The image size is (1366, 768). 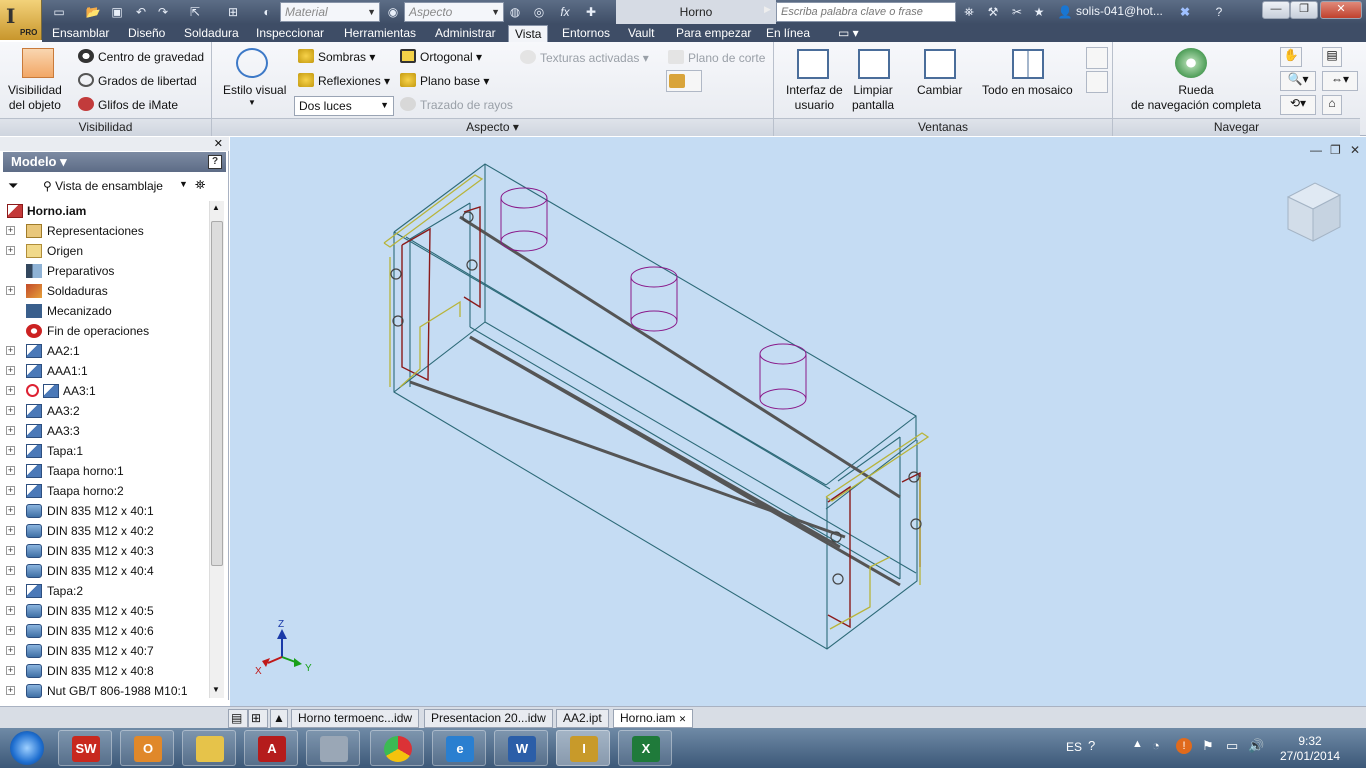 I want to click on tab-ensamblar: Ensamblar, so click(x=80, y=33).